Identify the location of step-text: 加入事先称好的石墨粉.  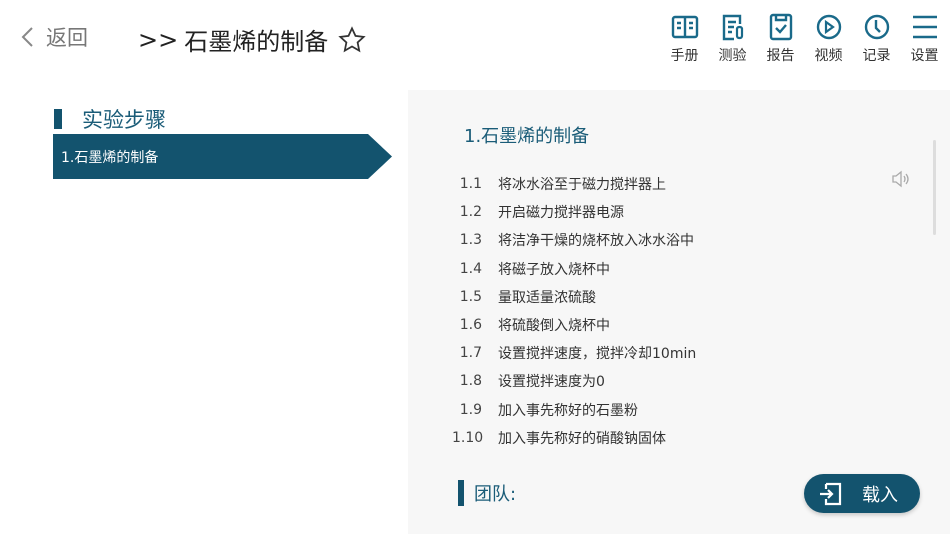
(568, 410).